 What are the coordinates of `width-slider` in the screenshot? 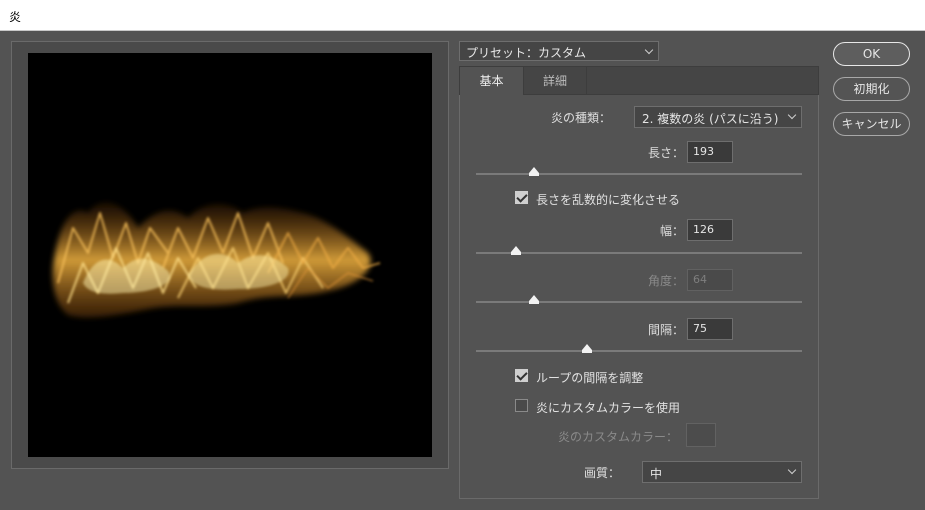 It's located at (639, 250).